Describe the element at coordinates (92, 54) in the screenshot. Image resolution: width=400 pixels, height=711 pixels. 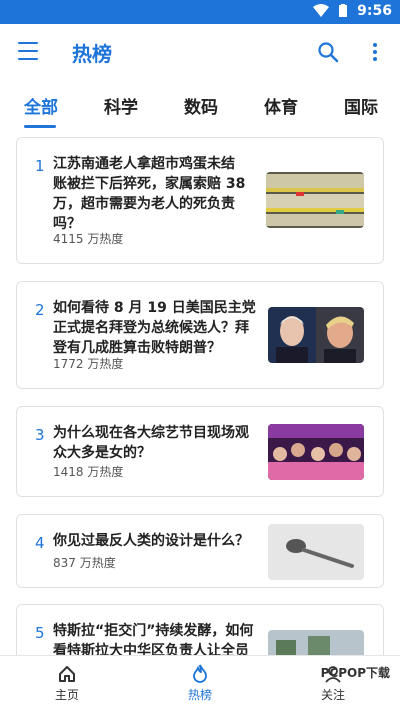
I see `page-title: 热榜` at that location.